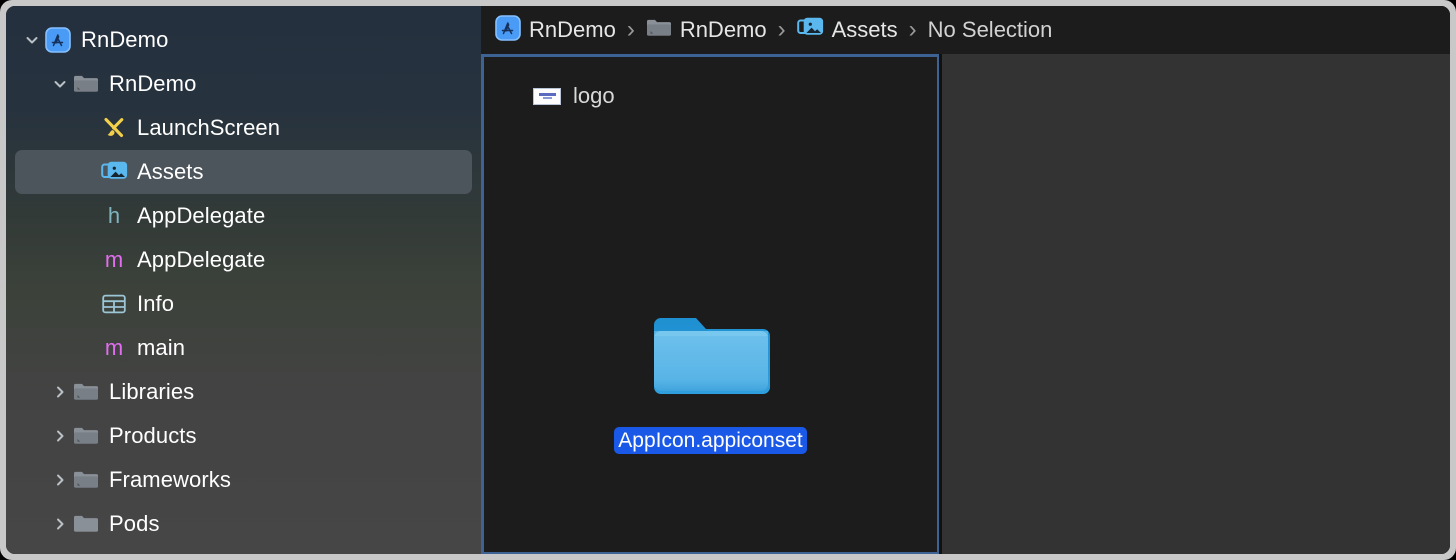 The width and height of the screenshot is (1456, 560). I want to click on sidebar-item-main: m main, so click(243, 348).